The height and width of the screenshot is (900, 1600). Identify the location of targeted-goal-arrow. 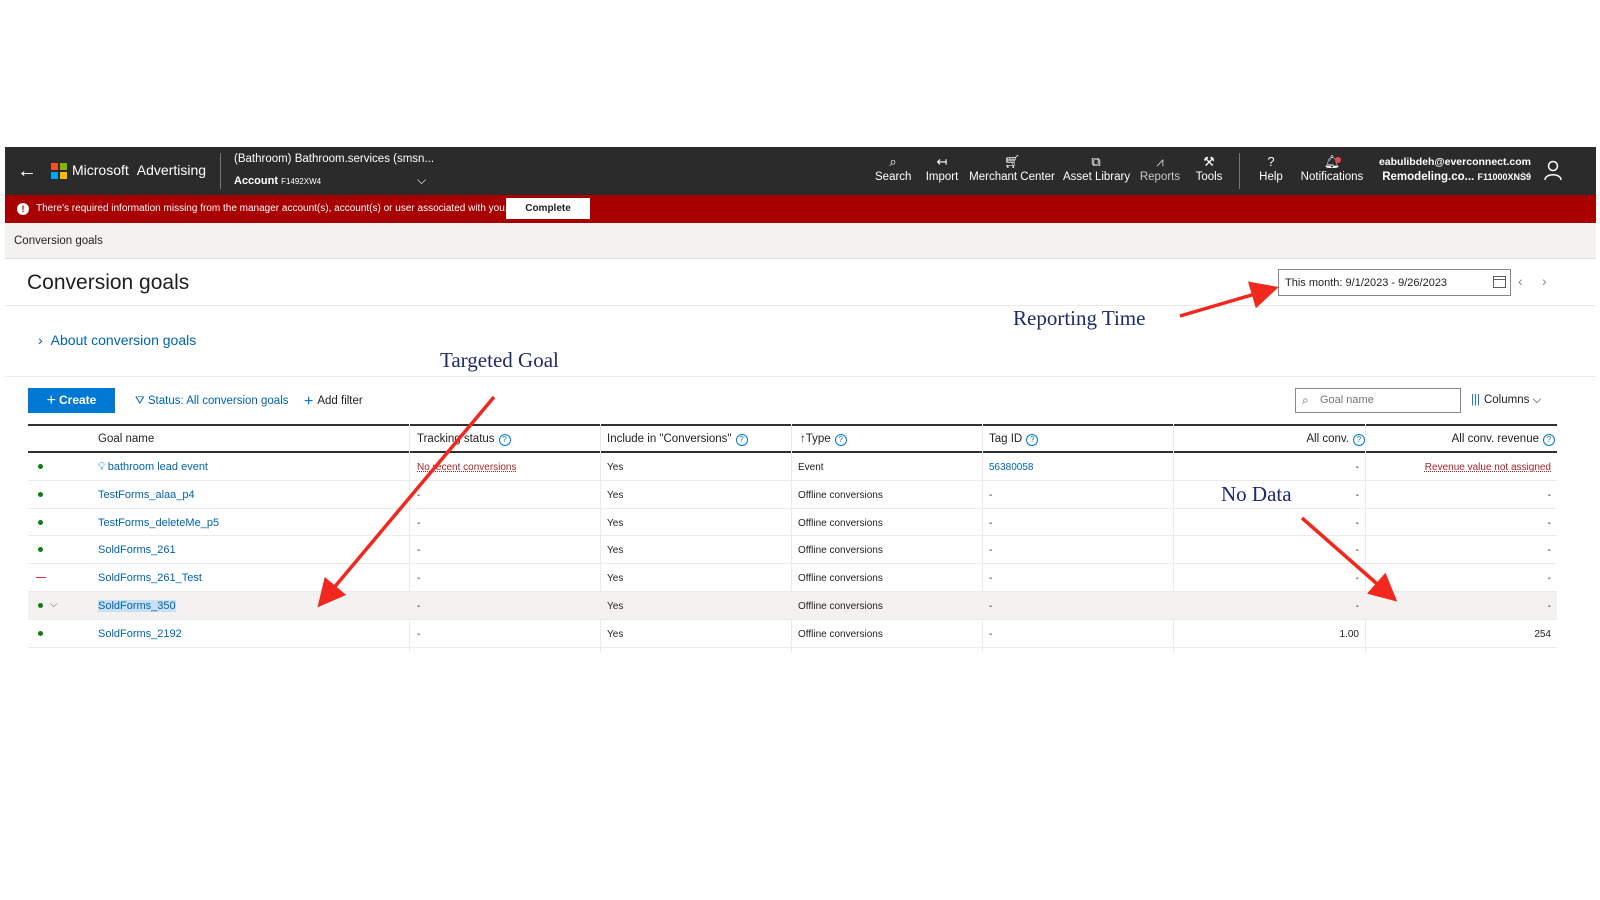
(406, 501).